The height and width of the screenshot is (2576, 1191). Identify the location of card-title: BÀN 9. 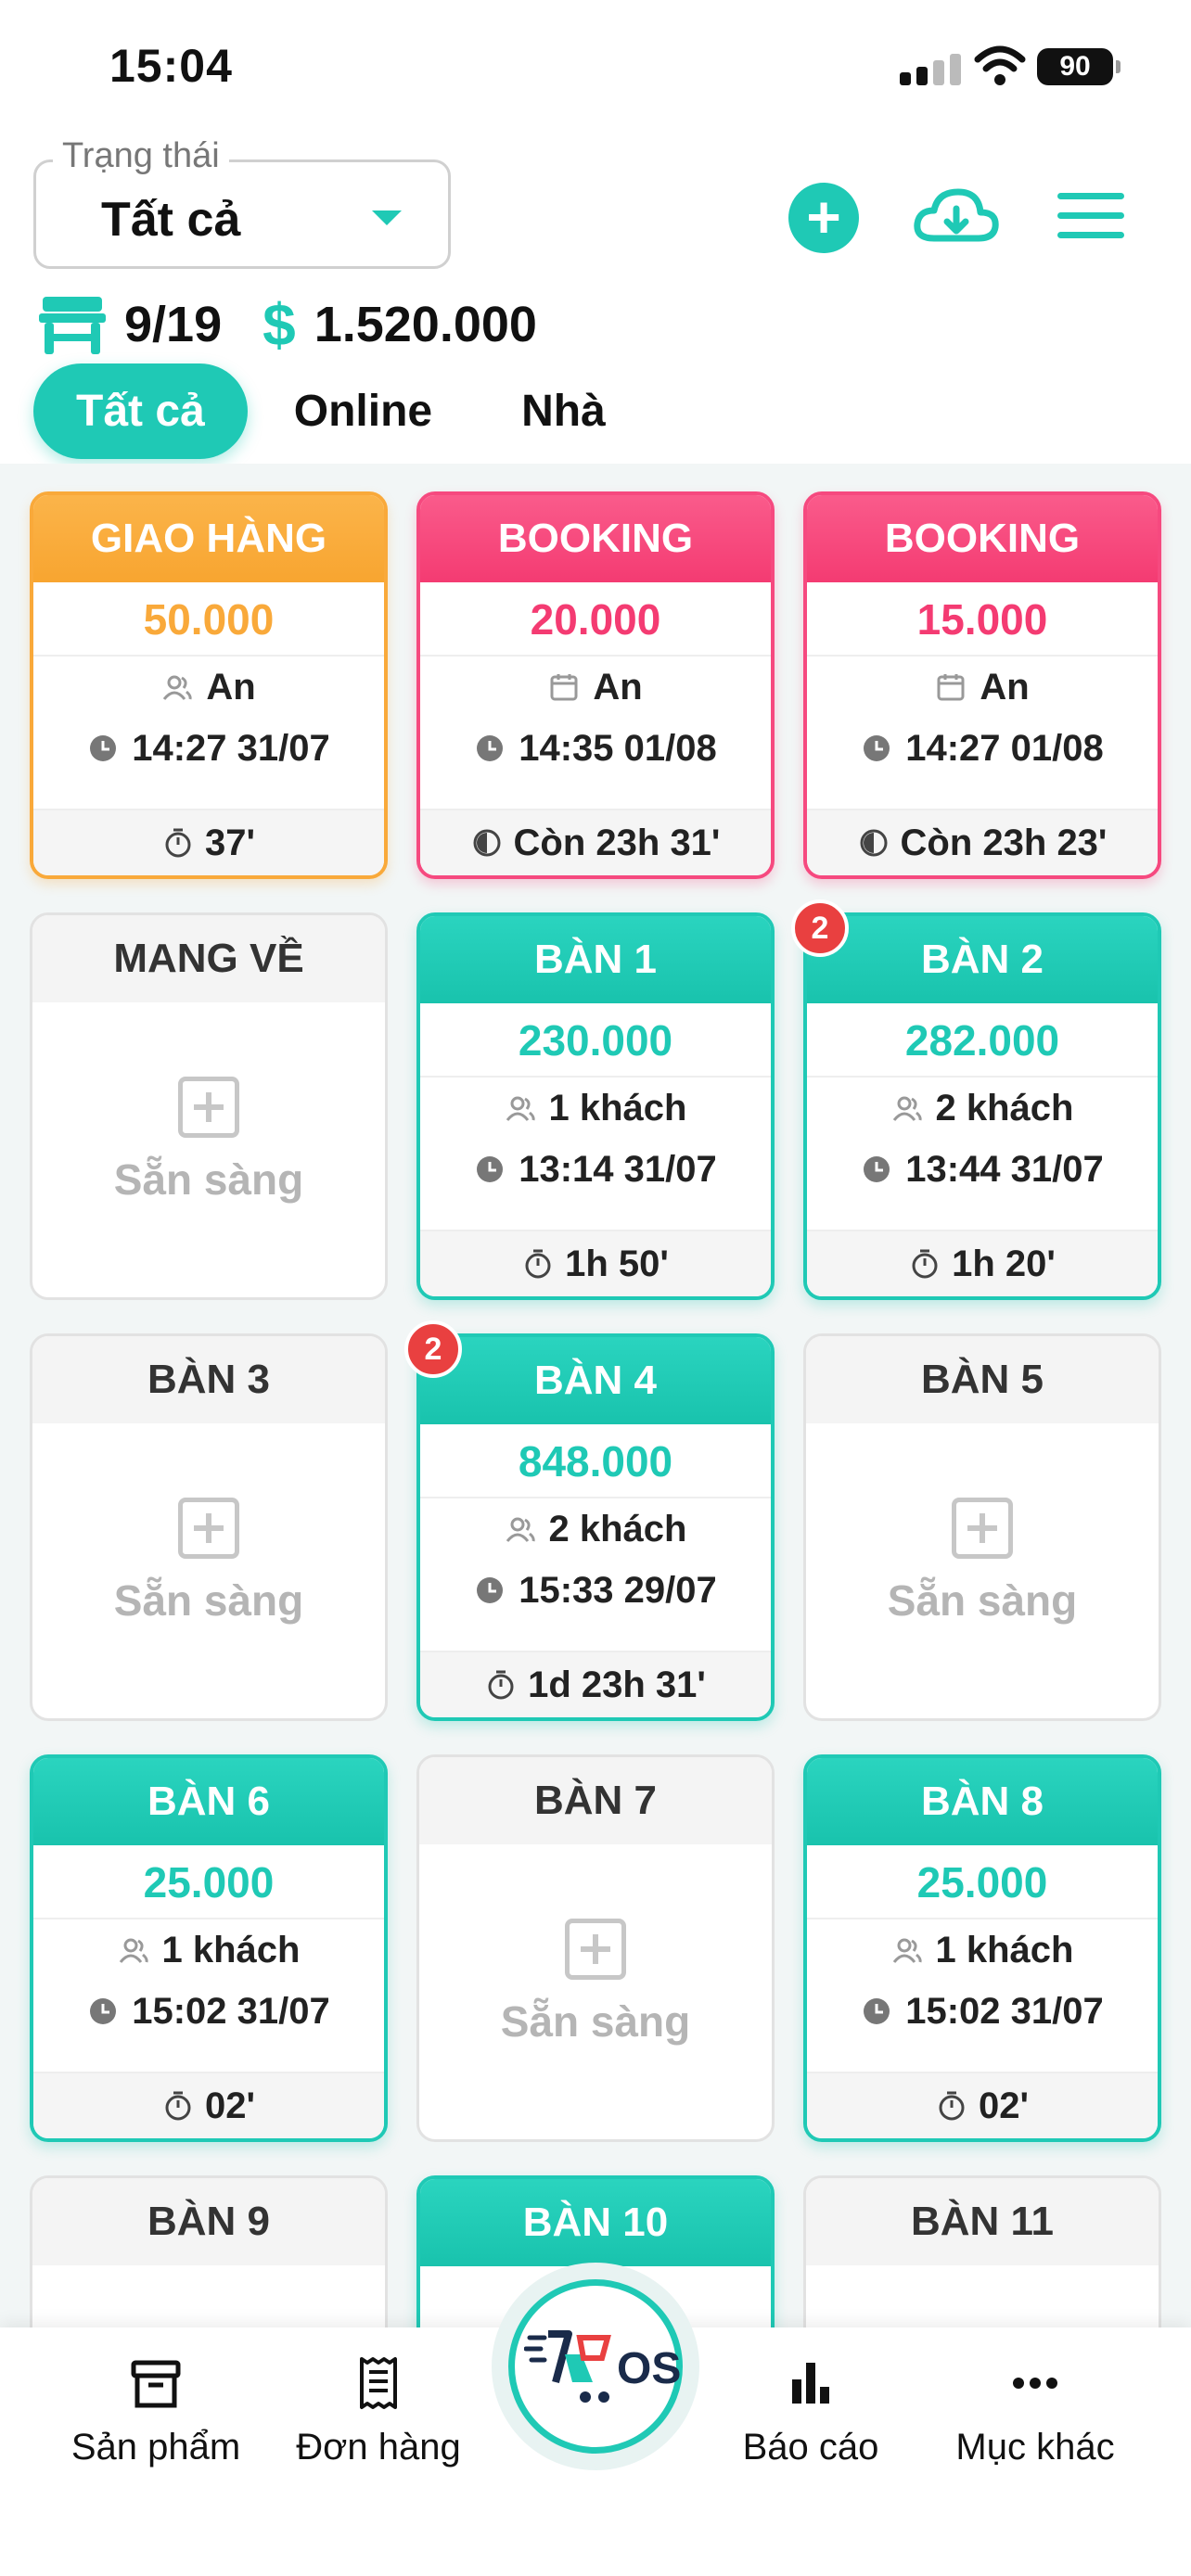
(209, 2221).